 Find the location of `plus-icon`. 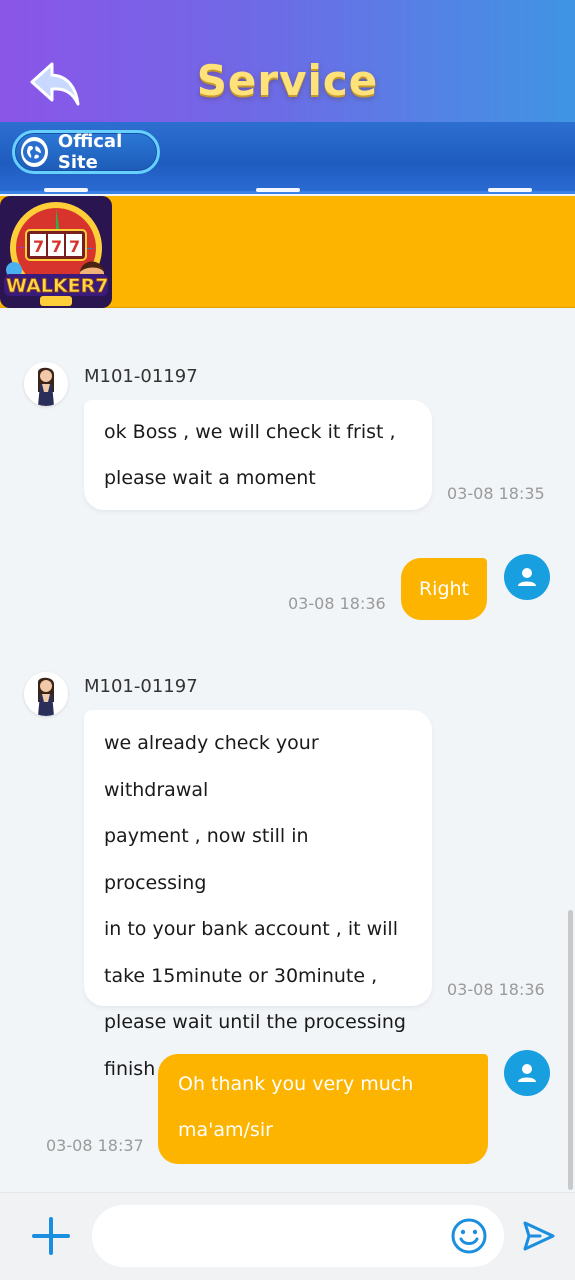

plus-icon is located at coordinates (51, 1236).